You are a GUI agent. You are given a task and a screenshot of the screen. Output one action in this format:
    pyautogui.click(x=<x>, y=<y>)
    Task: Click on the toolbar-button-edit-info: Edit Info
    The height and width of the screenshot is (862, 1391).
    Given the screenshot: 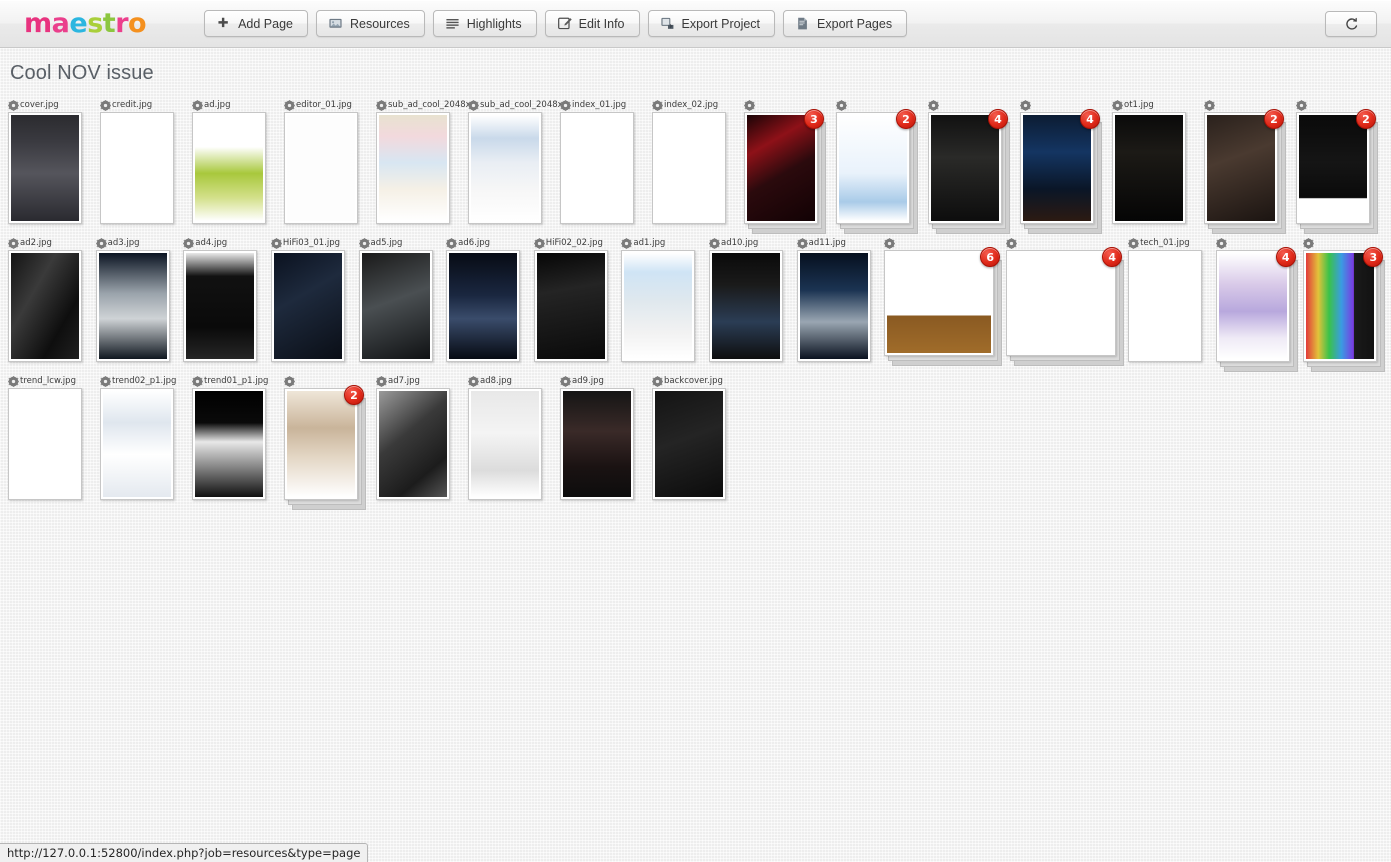 What is the action you would take?
    pyautogui.click(x=592, y=23)
    